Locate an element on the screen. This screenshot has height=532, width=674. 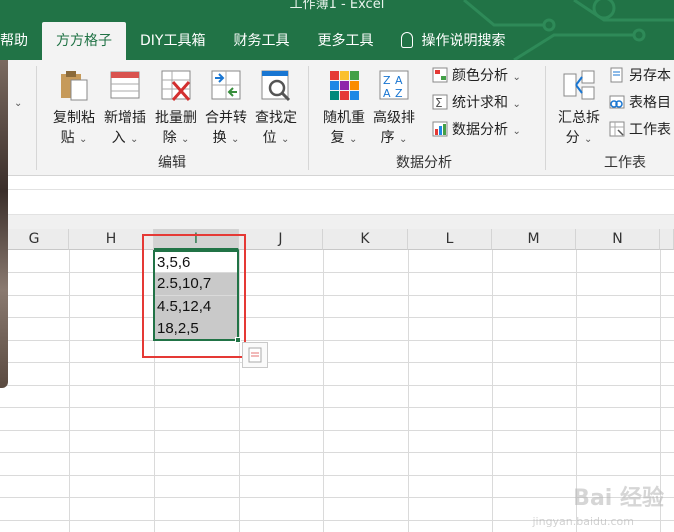
merge-convert-icon is located at coordinates (226, 85).